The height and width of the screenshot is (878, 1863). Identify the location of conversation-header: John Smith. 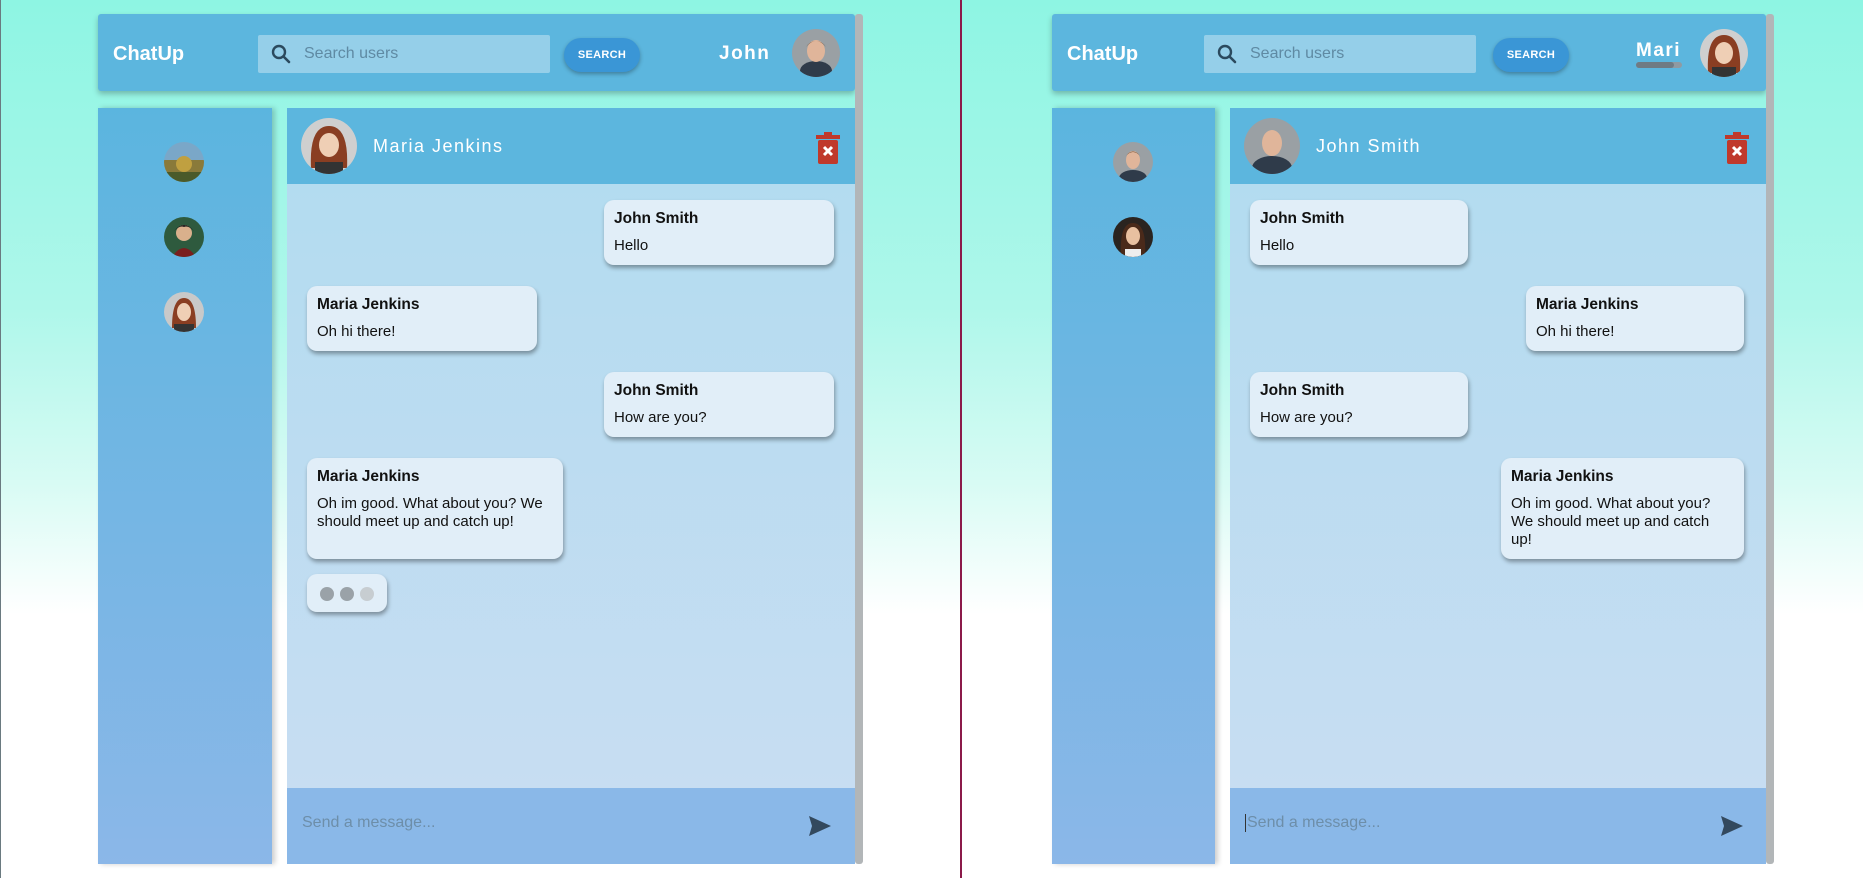
(1498, 146).